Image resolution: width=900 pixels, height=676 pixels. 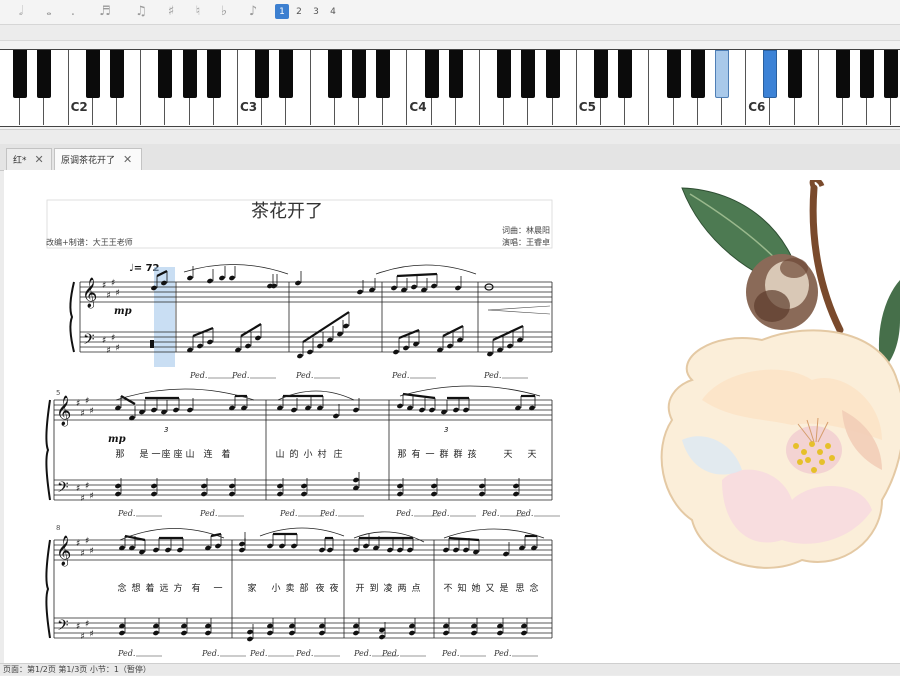 What do you see at coordinates (249, 107) in the screenshot?
I see `octave-label-c3: C3` at bounding box center [249, 107].